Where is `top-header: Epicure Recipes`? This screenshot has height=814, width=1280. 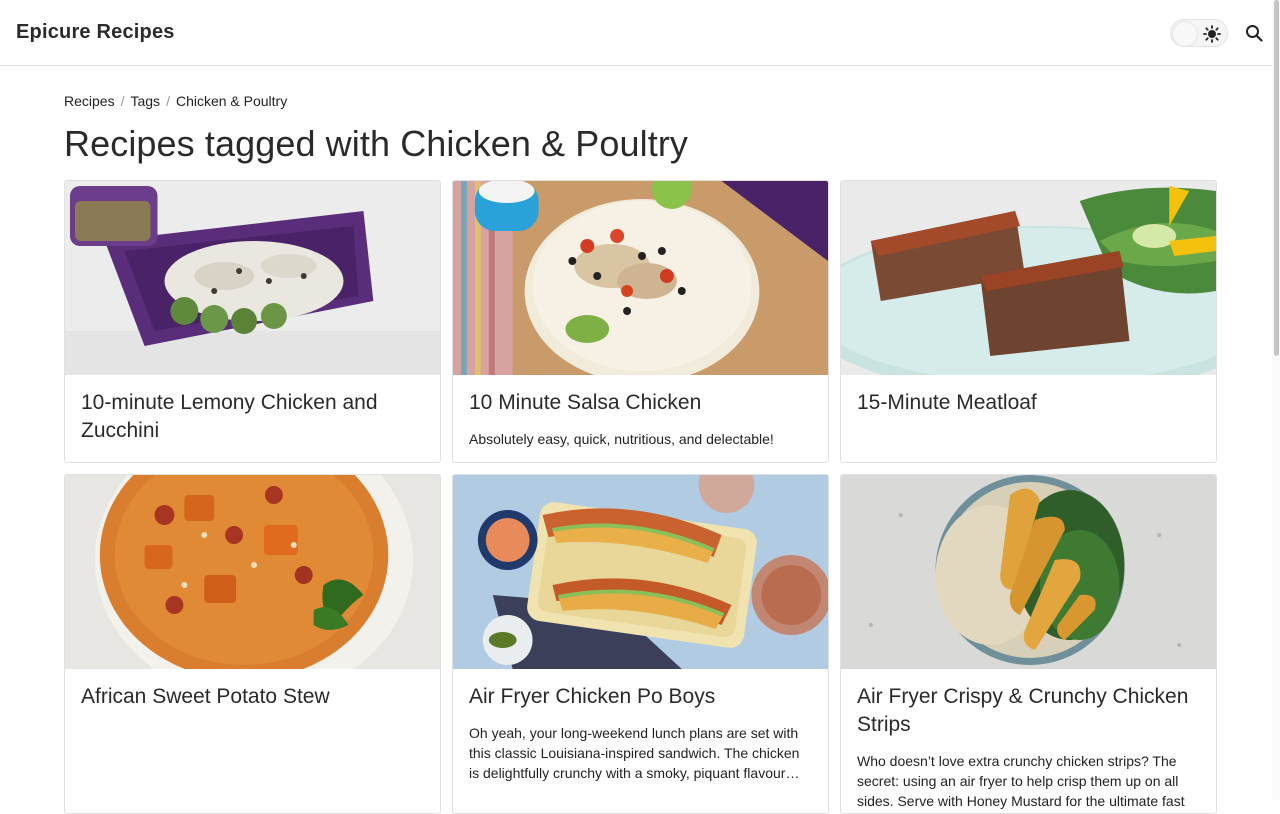 top-header: Epicure Recipes is located at coordinates (640, 33).